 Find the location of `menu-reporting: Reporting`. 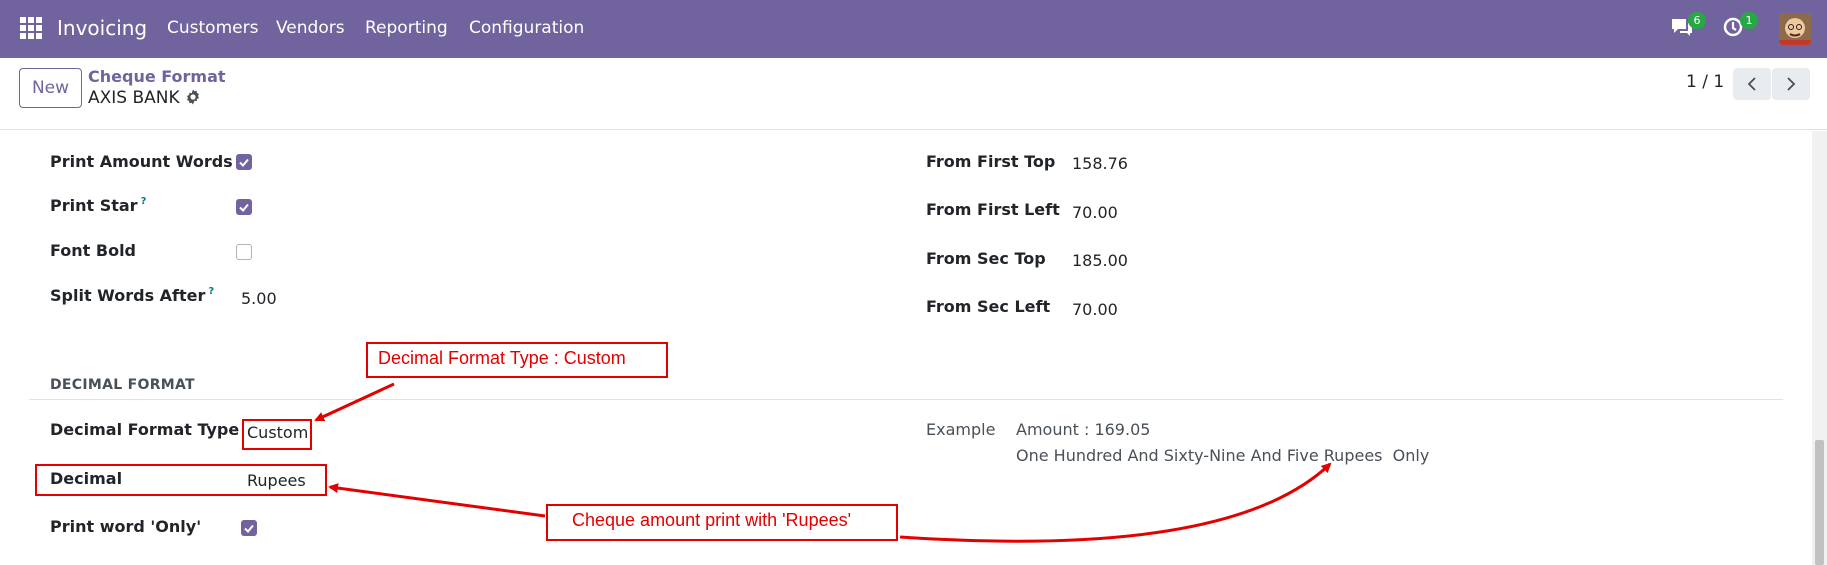

menu-reporting: Reporting is located at coordinates (406, 28).